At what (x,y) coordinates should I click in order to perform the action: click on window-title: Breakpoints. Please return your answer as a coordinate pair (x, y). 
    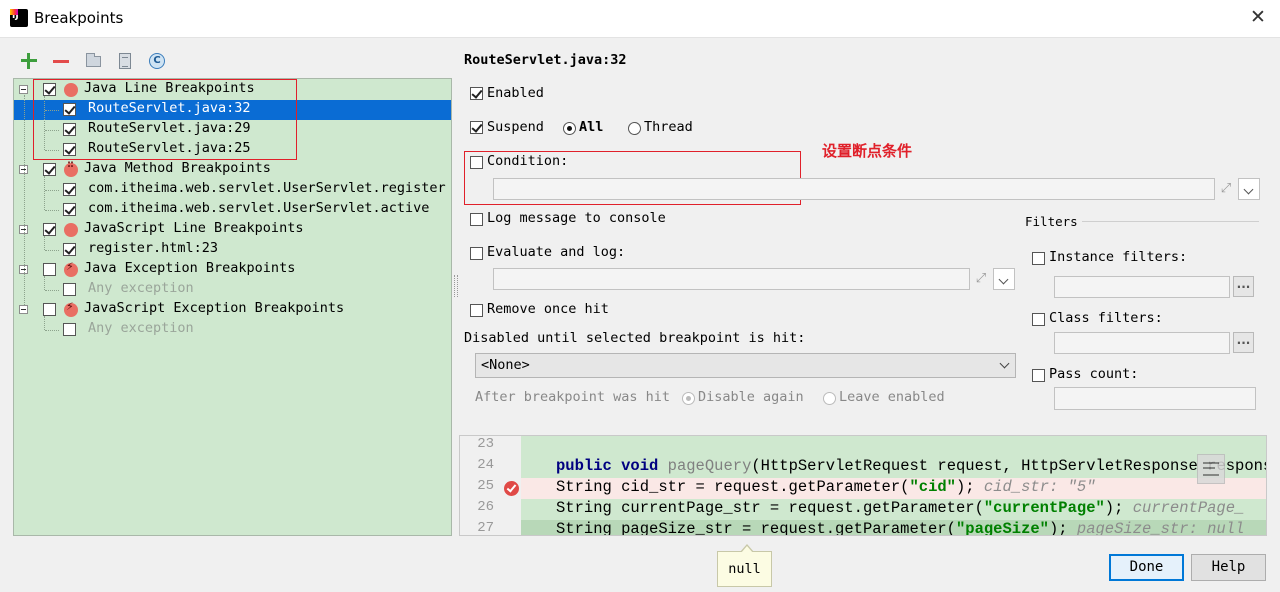
    Looking at the image, I should click on (79, 18).